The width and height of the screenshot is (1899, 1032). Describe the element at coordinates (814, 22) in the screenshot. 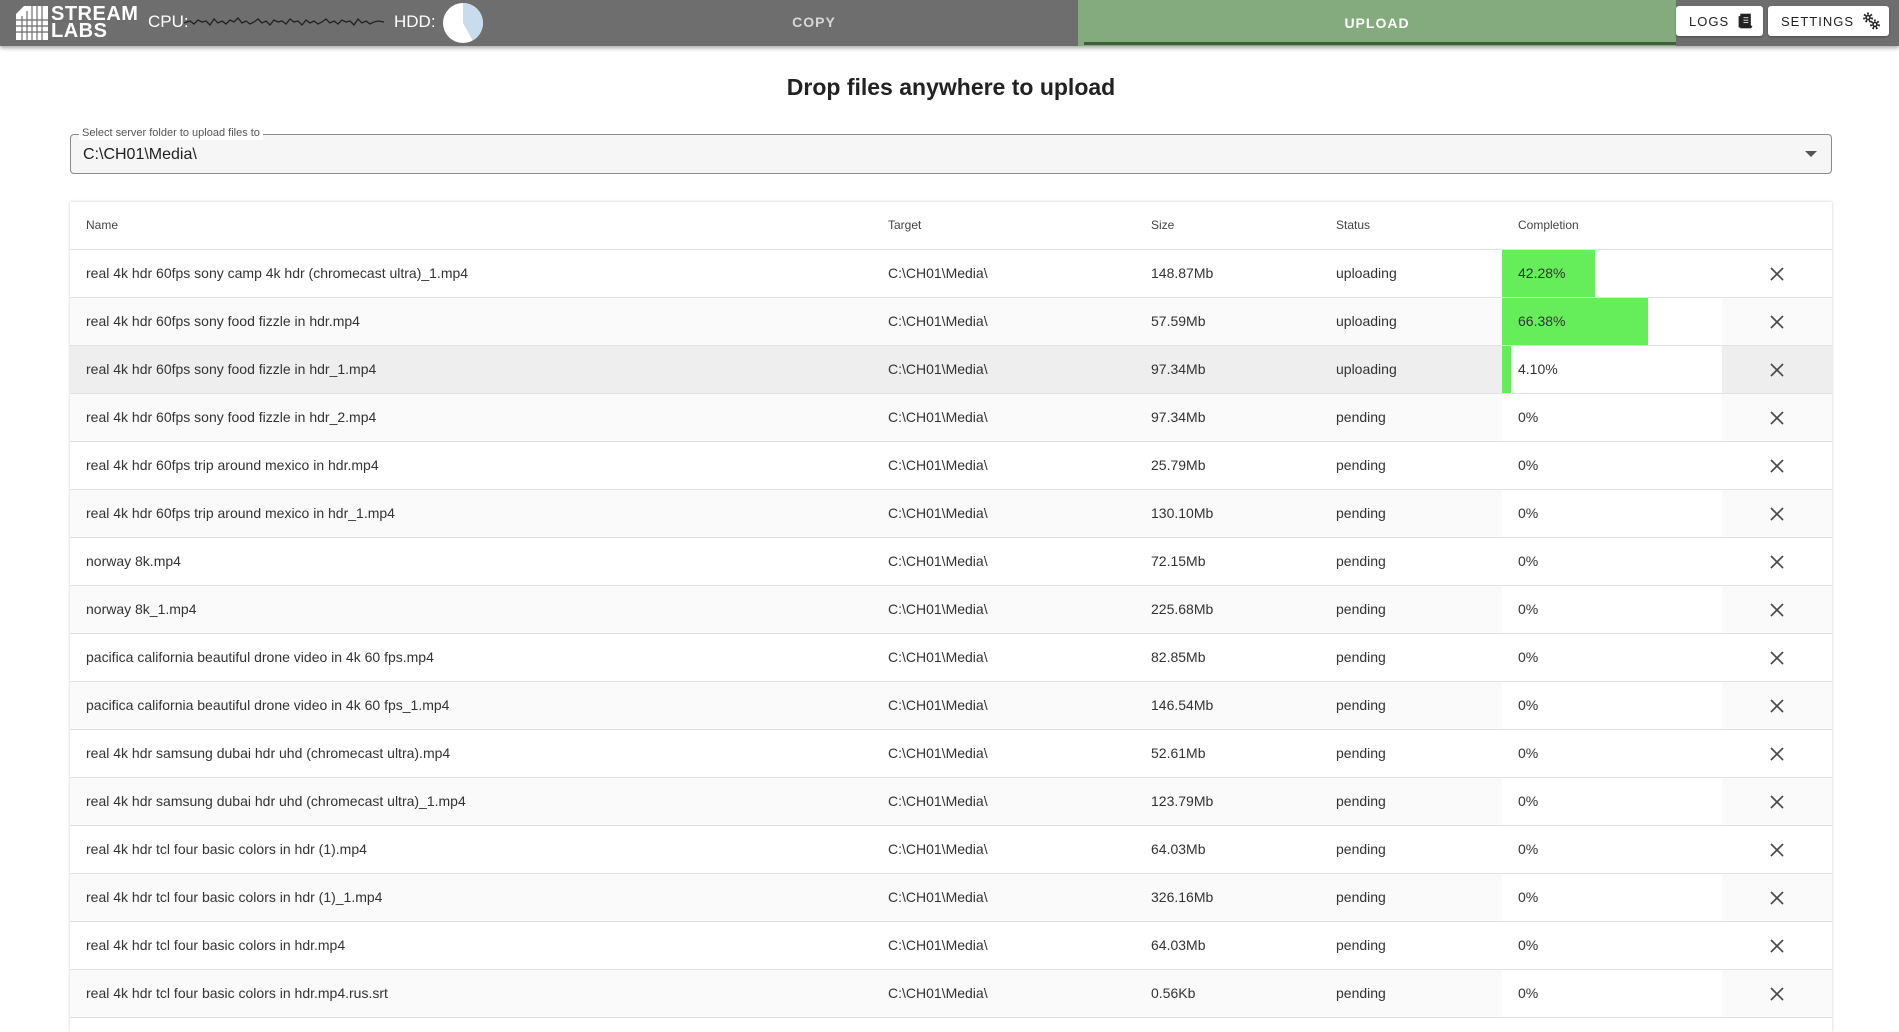

I see `tab-copy: COPY` at that location.